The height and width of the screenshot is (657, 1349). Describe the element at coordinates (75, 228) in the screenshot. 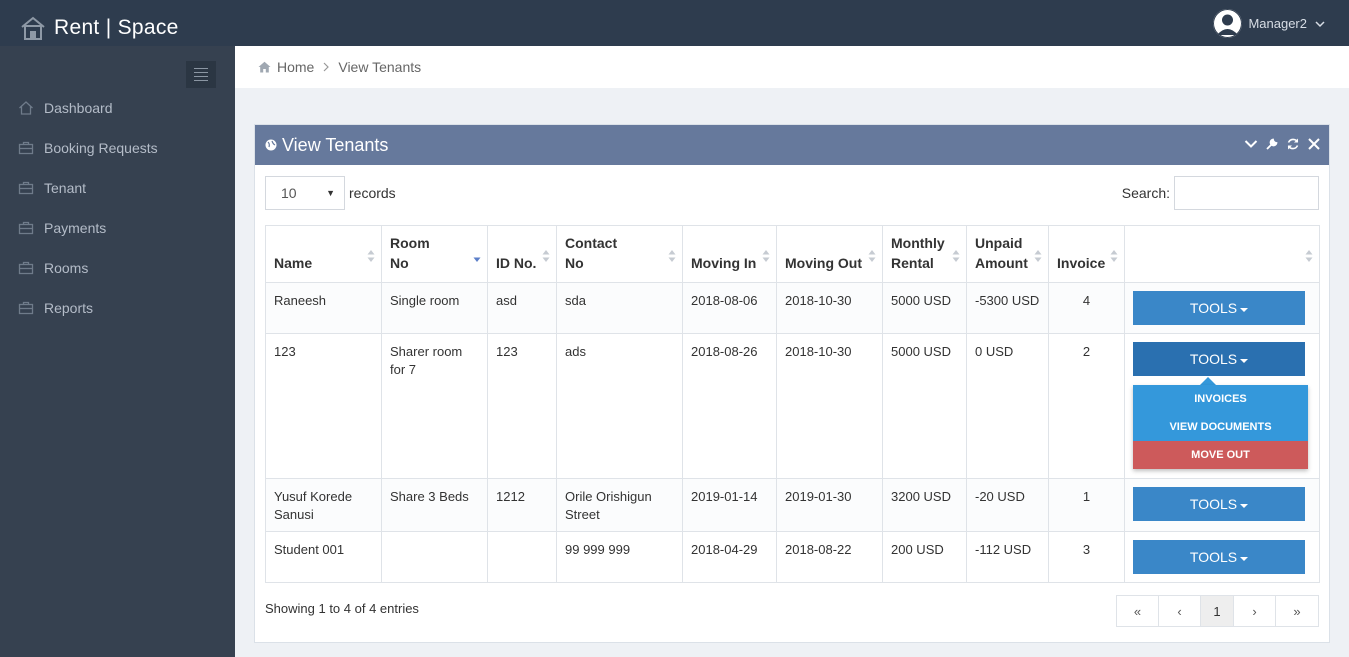

I see `sidebar-item-label: Payments` at that location.